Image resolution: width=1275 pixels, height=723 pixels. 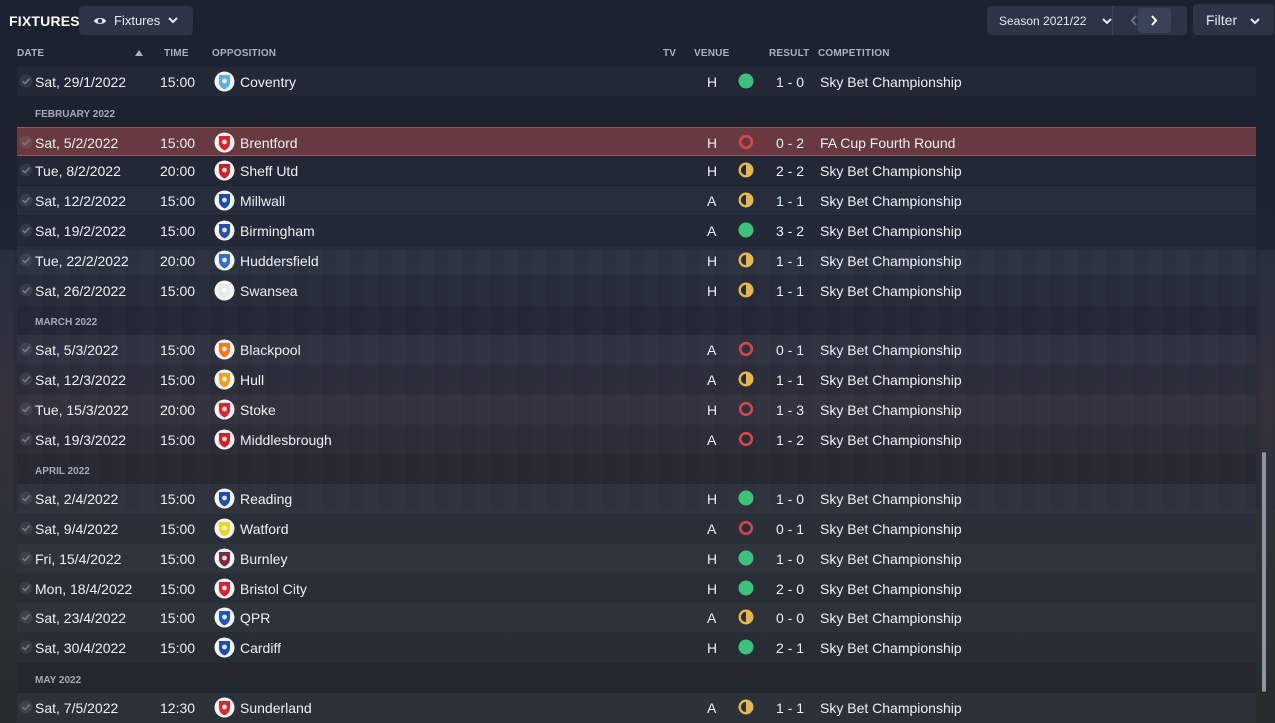 What do you see at coordinates (262, 201) in the screenshot?
I see `opponent-name: Millwall` at bounding box center [262, 201].